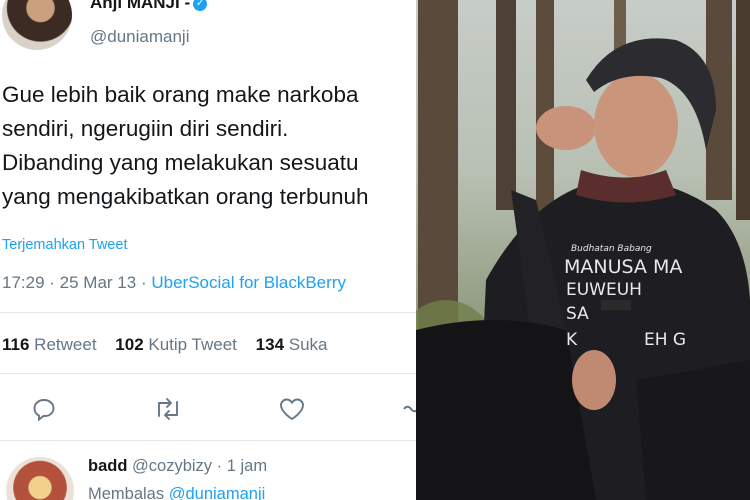 Image resolution: width=750 pixels, height=500 pixels. What do you see at coordinates (185, 196) in the screenshot?
I see `tweet-text-line: yang mengakibatkan orang terbunuh` at bounding box center [185, 196].